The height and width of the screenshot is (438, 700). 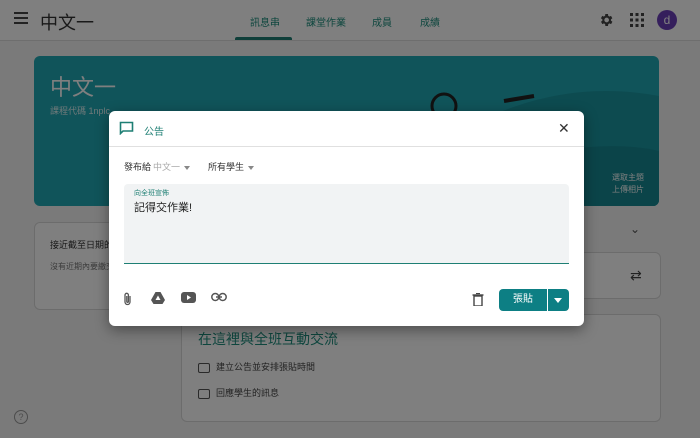 What do you see at coordinates (478, 299) in the screenshot?
I see `trash-icon` at bounding box center [478, 299].